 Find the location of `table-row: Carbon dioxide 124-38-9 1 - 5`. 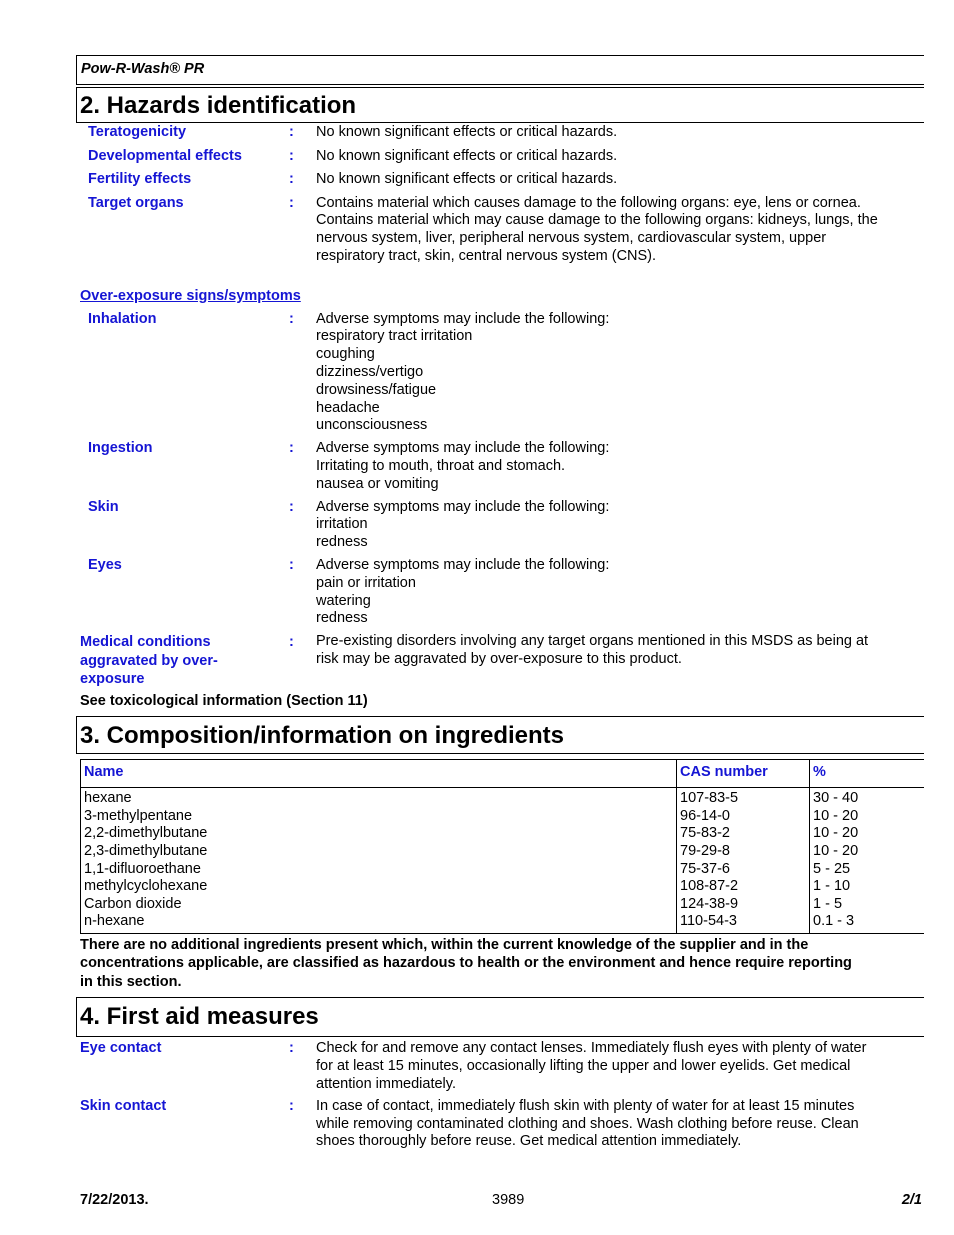

table-row: Carbon dioxide 124-38-9 1 - 5 is located at coordinates (502, 904).